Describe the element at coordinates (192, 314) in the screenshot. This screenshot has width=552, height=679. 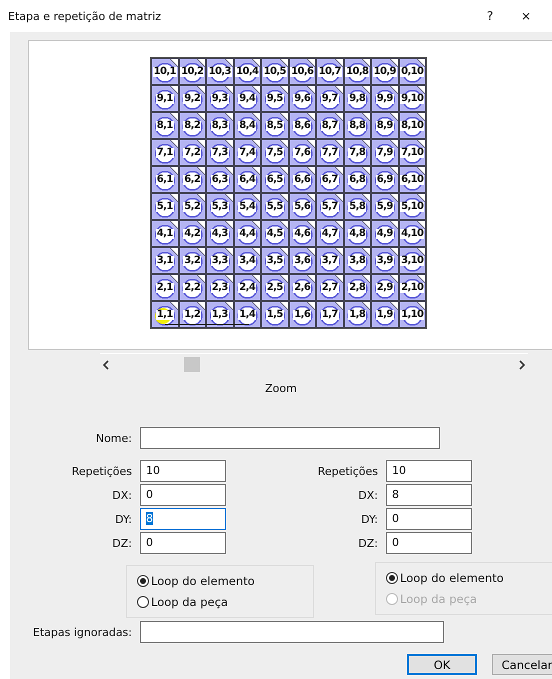
I see `matrix-cell: 1,2` at that location.